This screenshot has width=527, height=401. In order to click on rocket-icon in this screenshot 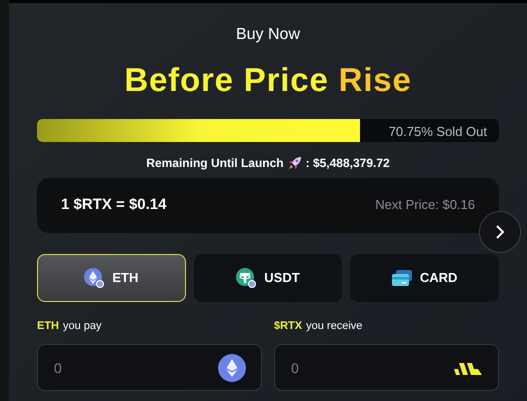, I will do `click(295, 163)`.